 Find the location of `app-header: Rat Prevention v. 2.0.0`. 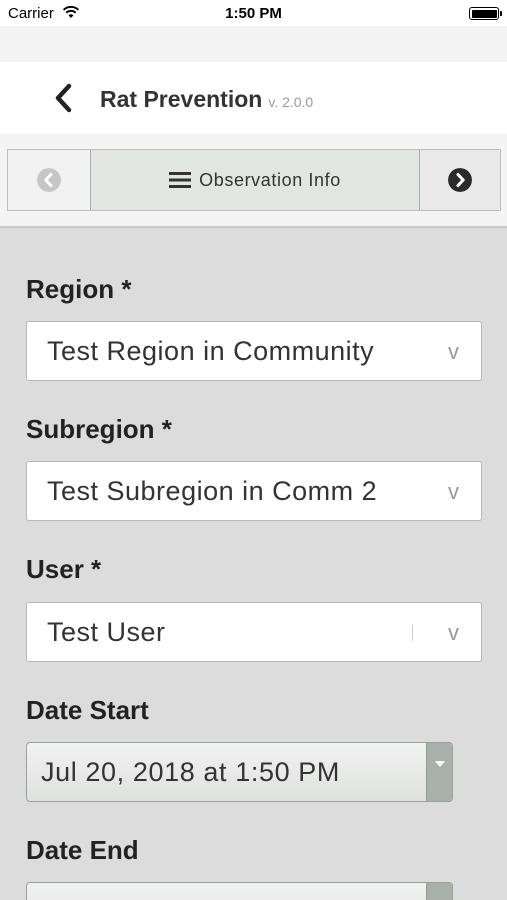

app-header: Rat Prevention v. 2.0.0 is located at coordinates (253, 98).